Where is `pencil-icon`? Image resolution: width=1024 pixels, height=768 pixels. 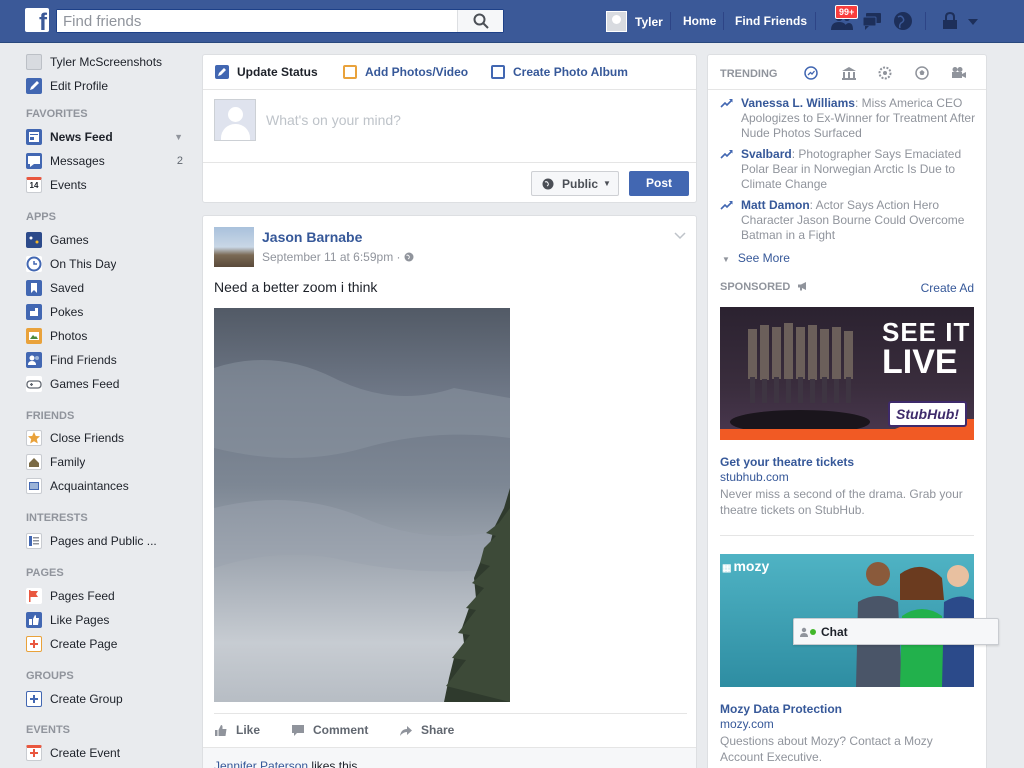
pencil-icon is located at coordinates (34, 86).